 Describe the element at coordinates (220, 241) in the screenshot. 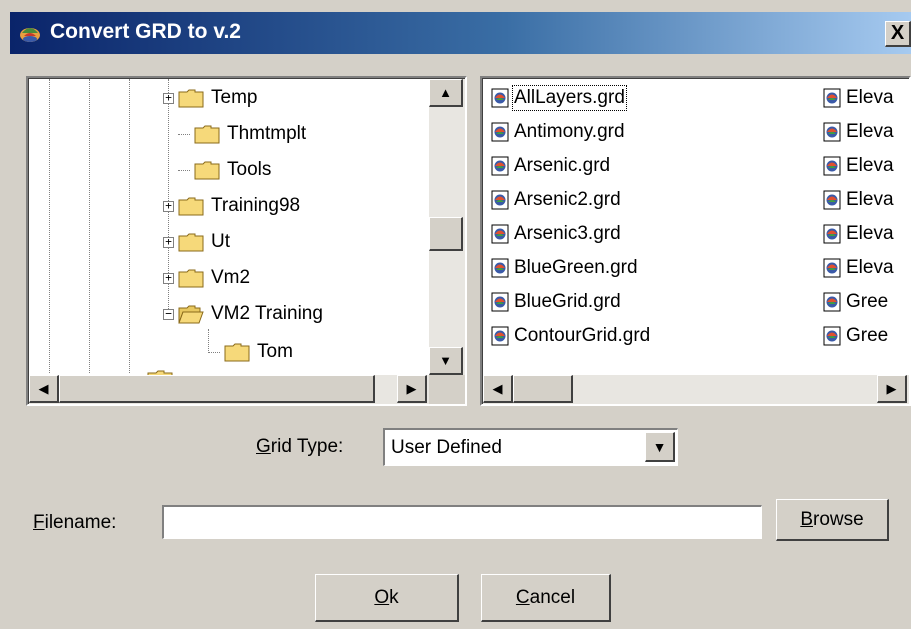

I see `tree-item-label: Ut` at that location.